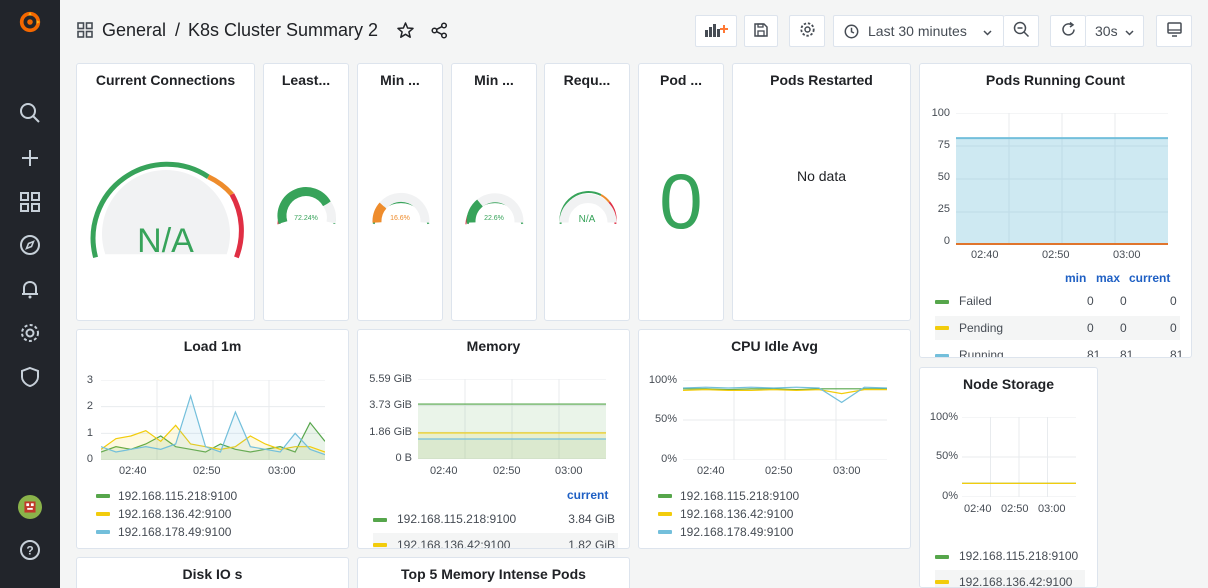 This screenshot has width=1208, height=588. I want to click on dashboards-icon, so click(30, 202).